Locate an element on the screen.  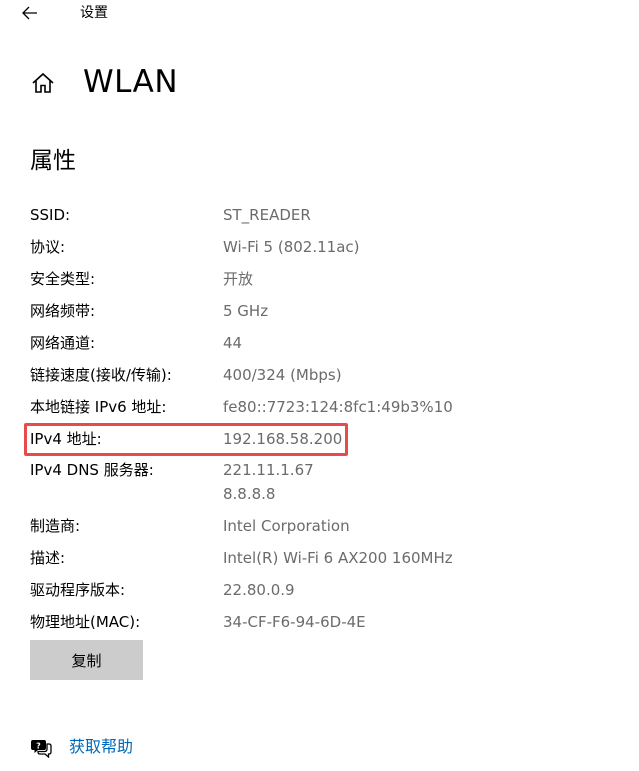
property-label: IPv4 DNS 服务器: is located at coordinates (92, 470).